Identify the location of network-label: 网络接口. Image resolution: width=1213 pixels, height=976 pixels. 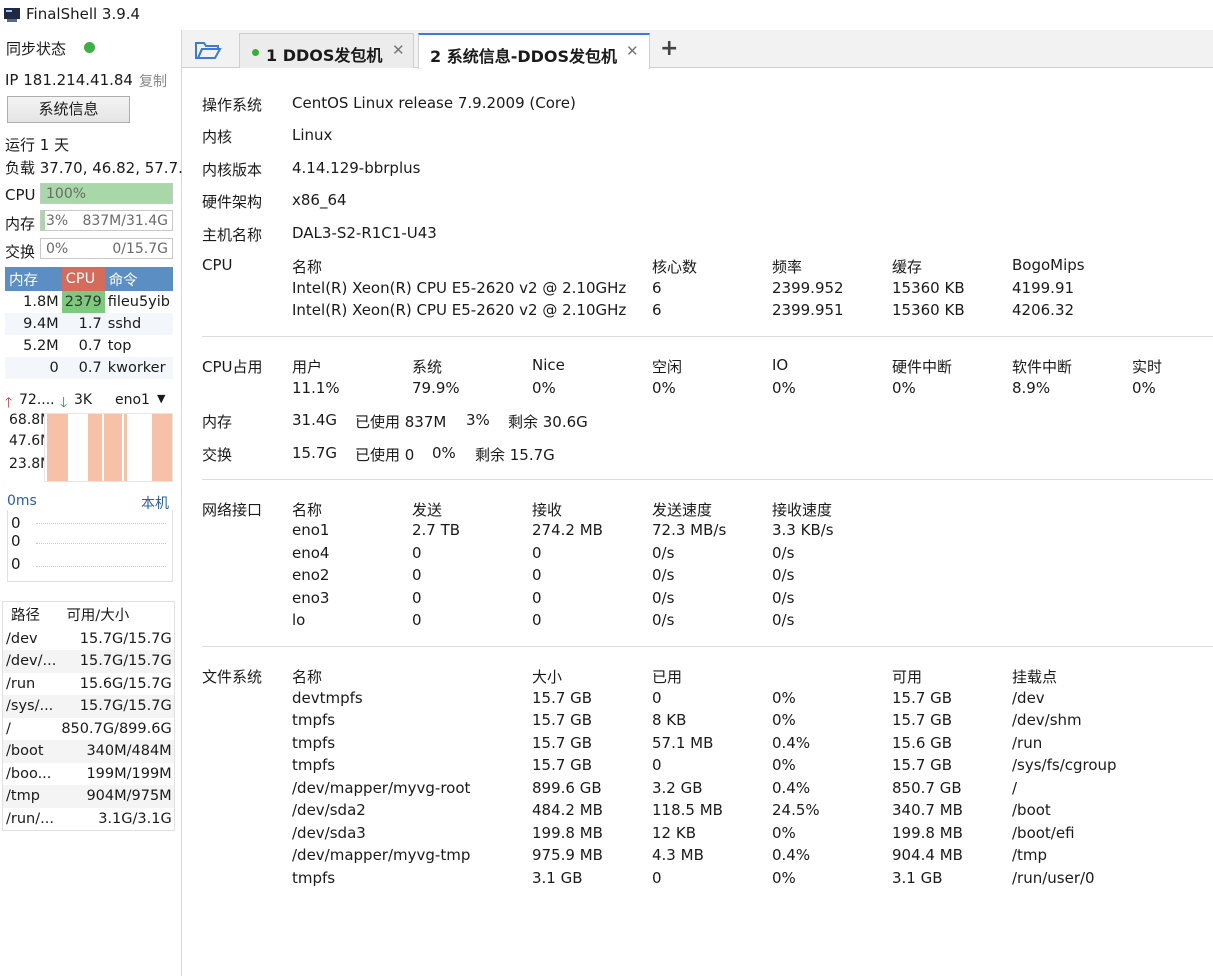
(232, 510).